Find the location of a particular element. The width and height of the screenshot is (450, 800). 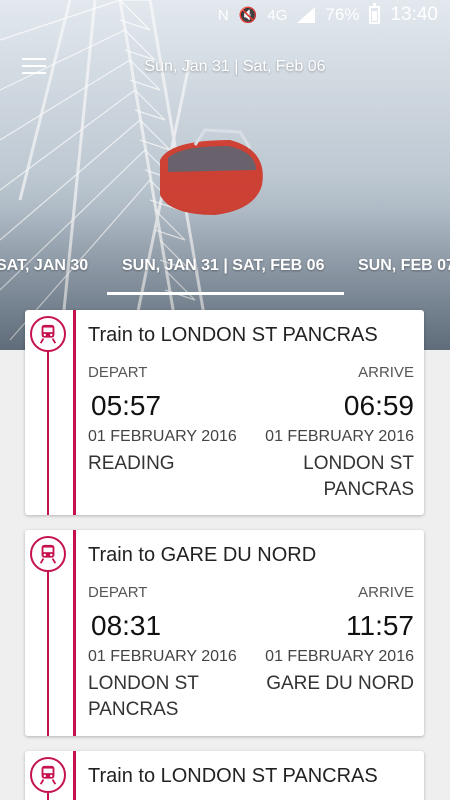

trip-card: Train to LONDON ST PANCRAS is located at coordinates (224, 775).